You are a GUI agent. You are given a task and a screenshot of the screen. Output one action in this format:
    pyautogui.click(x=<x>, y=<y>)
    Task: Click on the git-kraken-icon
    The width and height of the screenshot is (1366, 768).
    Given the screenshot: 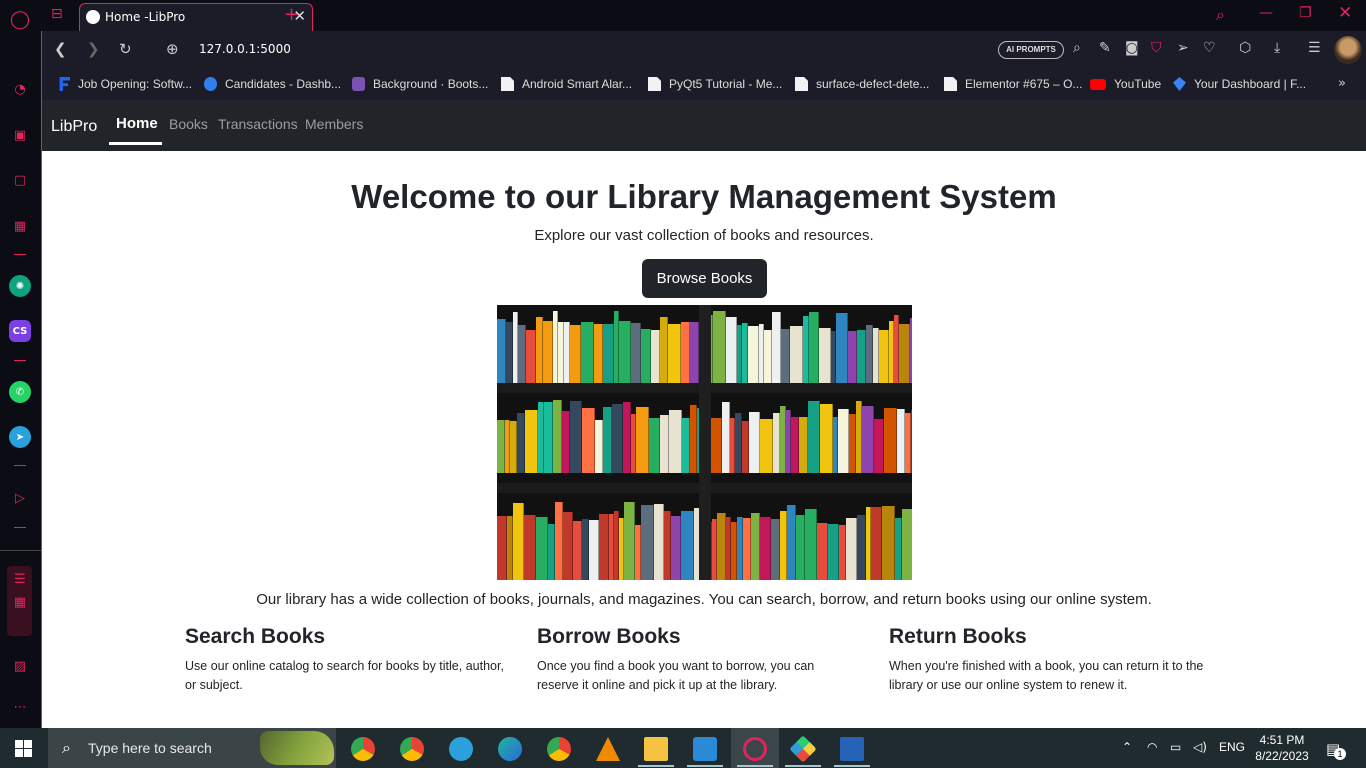 What is the action you would take?
    pyautogui.click(x=803, y=749)
    